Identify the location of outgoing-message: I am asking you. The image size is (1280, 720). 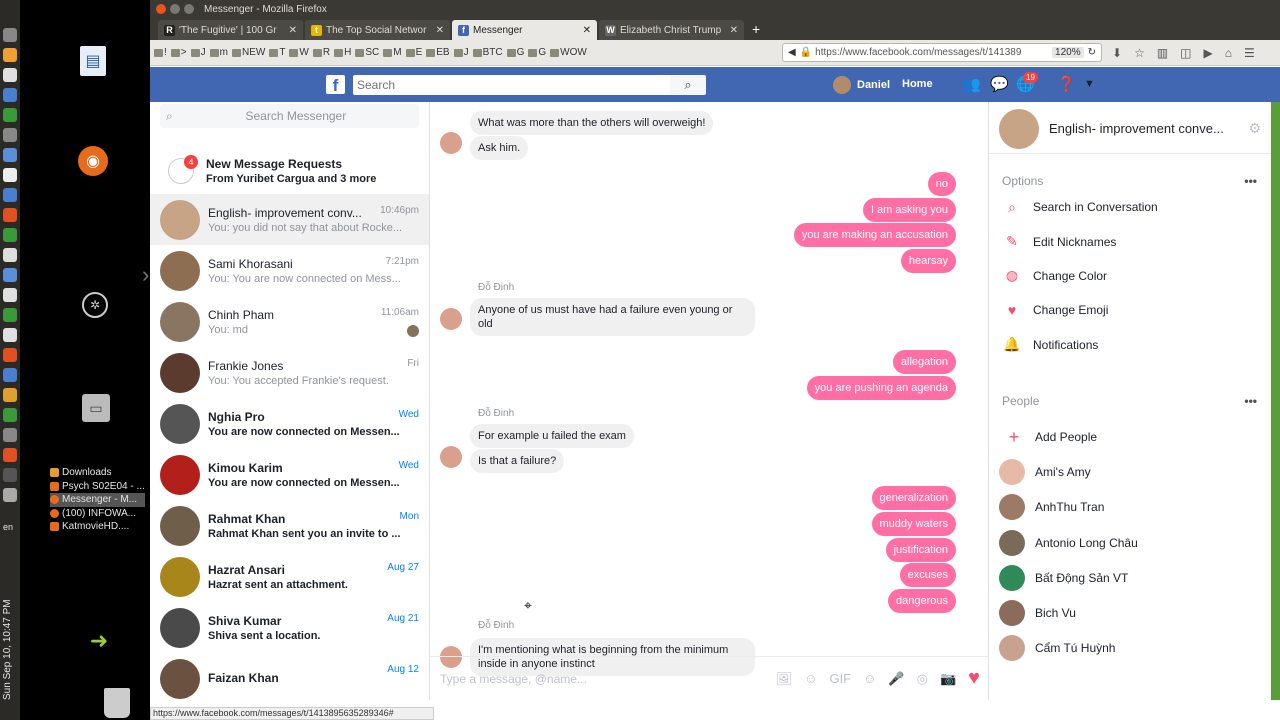
(909, 210).